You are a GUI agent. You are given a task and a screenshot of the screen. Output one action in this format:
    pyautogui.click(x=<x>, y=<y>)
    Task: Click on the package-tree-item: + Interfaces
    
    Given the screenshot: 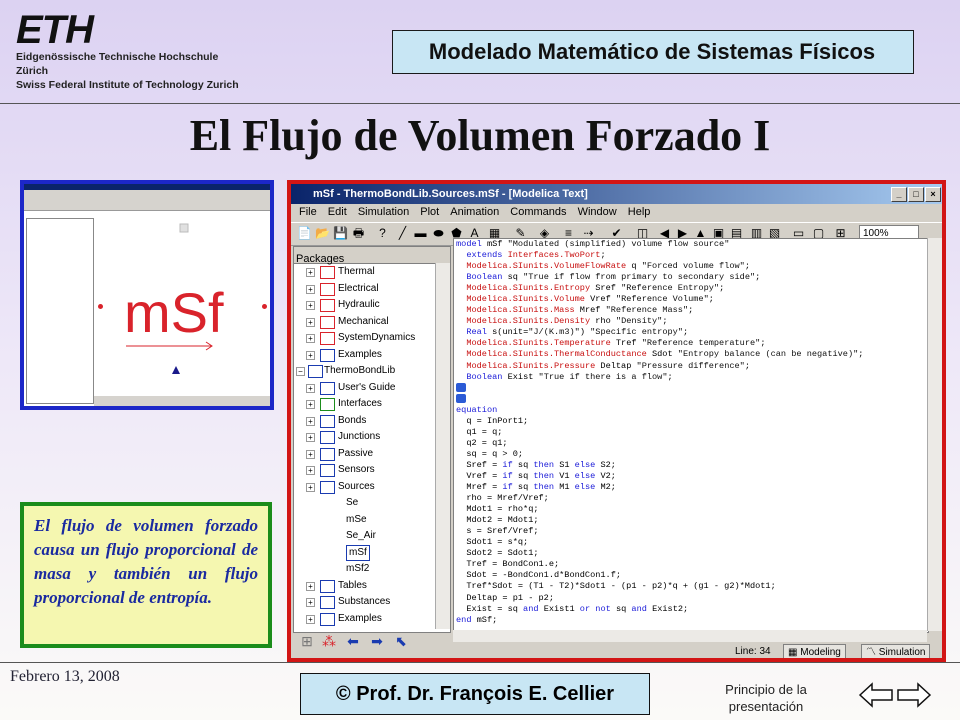 What is the action you would take?
    pyautogui.click(x=364, y=404)
    